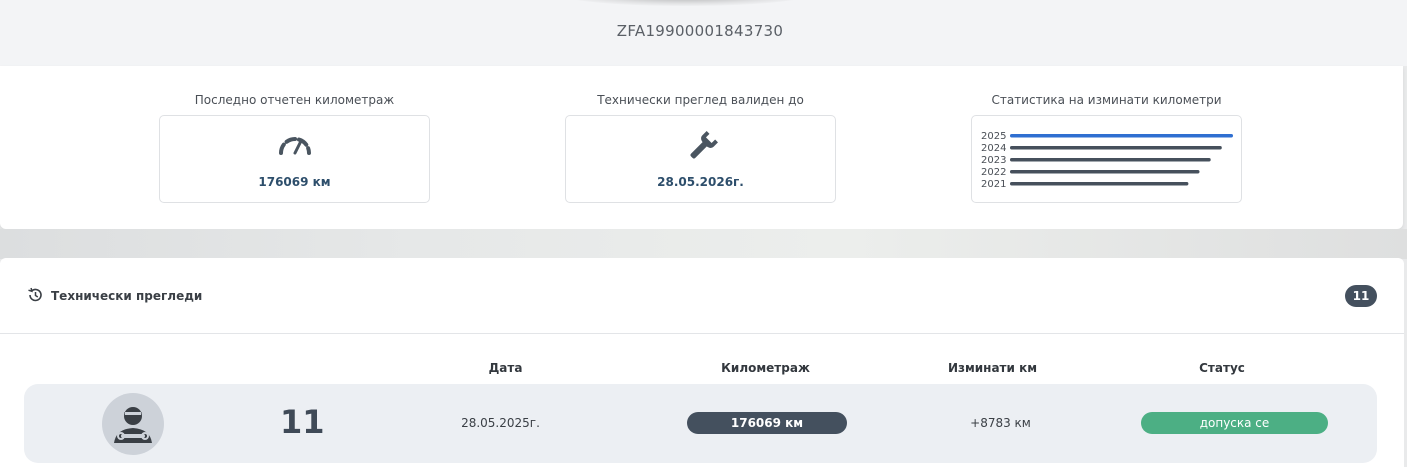 The height and width of the screenshot is (467, 1407). Describe the element at coordinates (765, 368) in the screenshot. I see `column-mileage: Километраж` at that location.